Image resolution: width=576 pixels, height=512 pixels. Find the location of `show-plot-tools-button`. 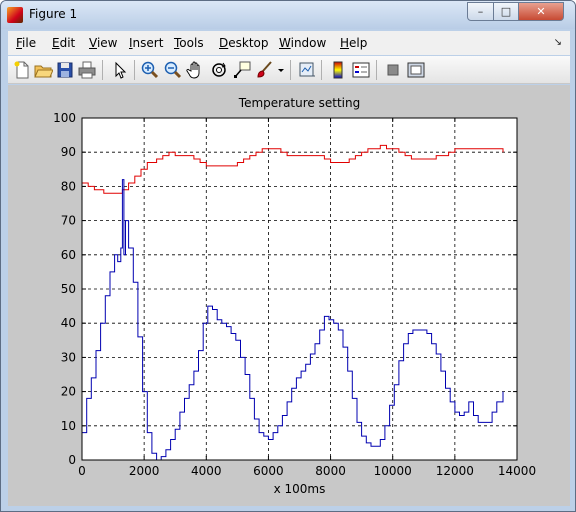

show-plot-tools-button is located at coordinates (416, 70).